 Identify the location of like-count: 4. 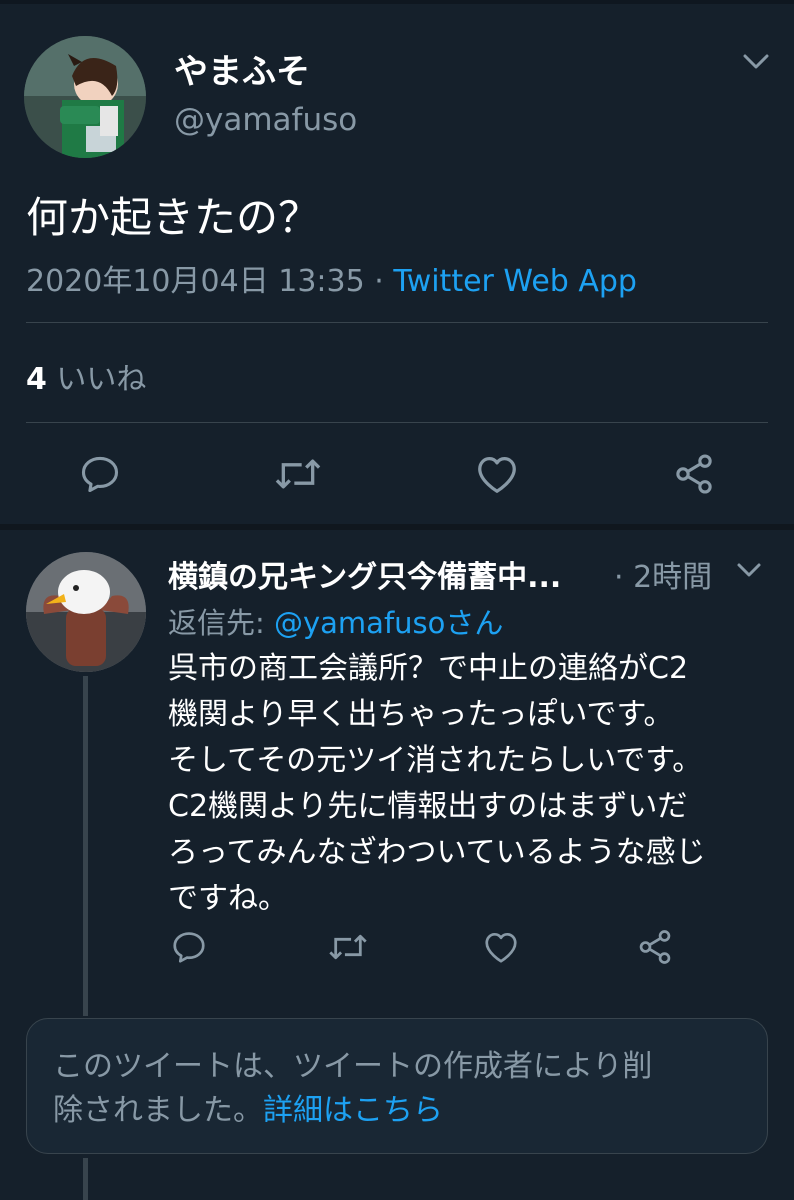
(36, 379).